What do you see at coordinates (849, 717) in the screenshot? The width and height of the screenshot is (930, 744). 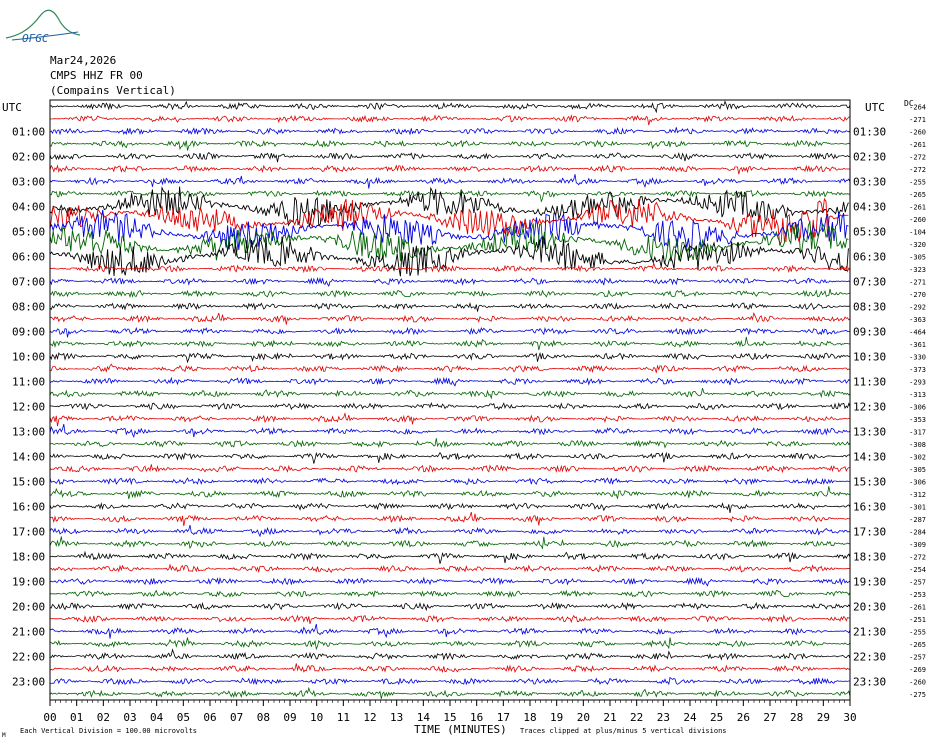 I see `x-tick-label: 30` at bounding box center [849, 717].